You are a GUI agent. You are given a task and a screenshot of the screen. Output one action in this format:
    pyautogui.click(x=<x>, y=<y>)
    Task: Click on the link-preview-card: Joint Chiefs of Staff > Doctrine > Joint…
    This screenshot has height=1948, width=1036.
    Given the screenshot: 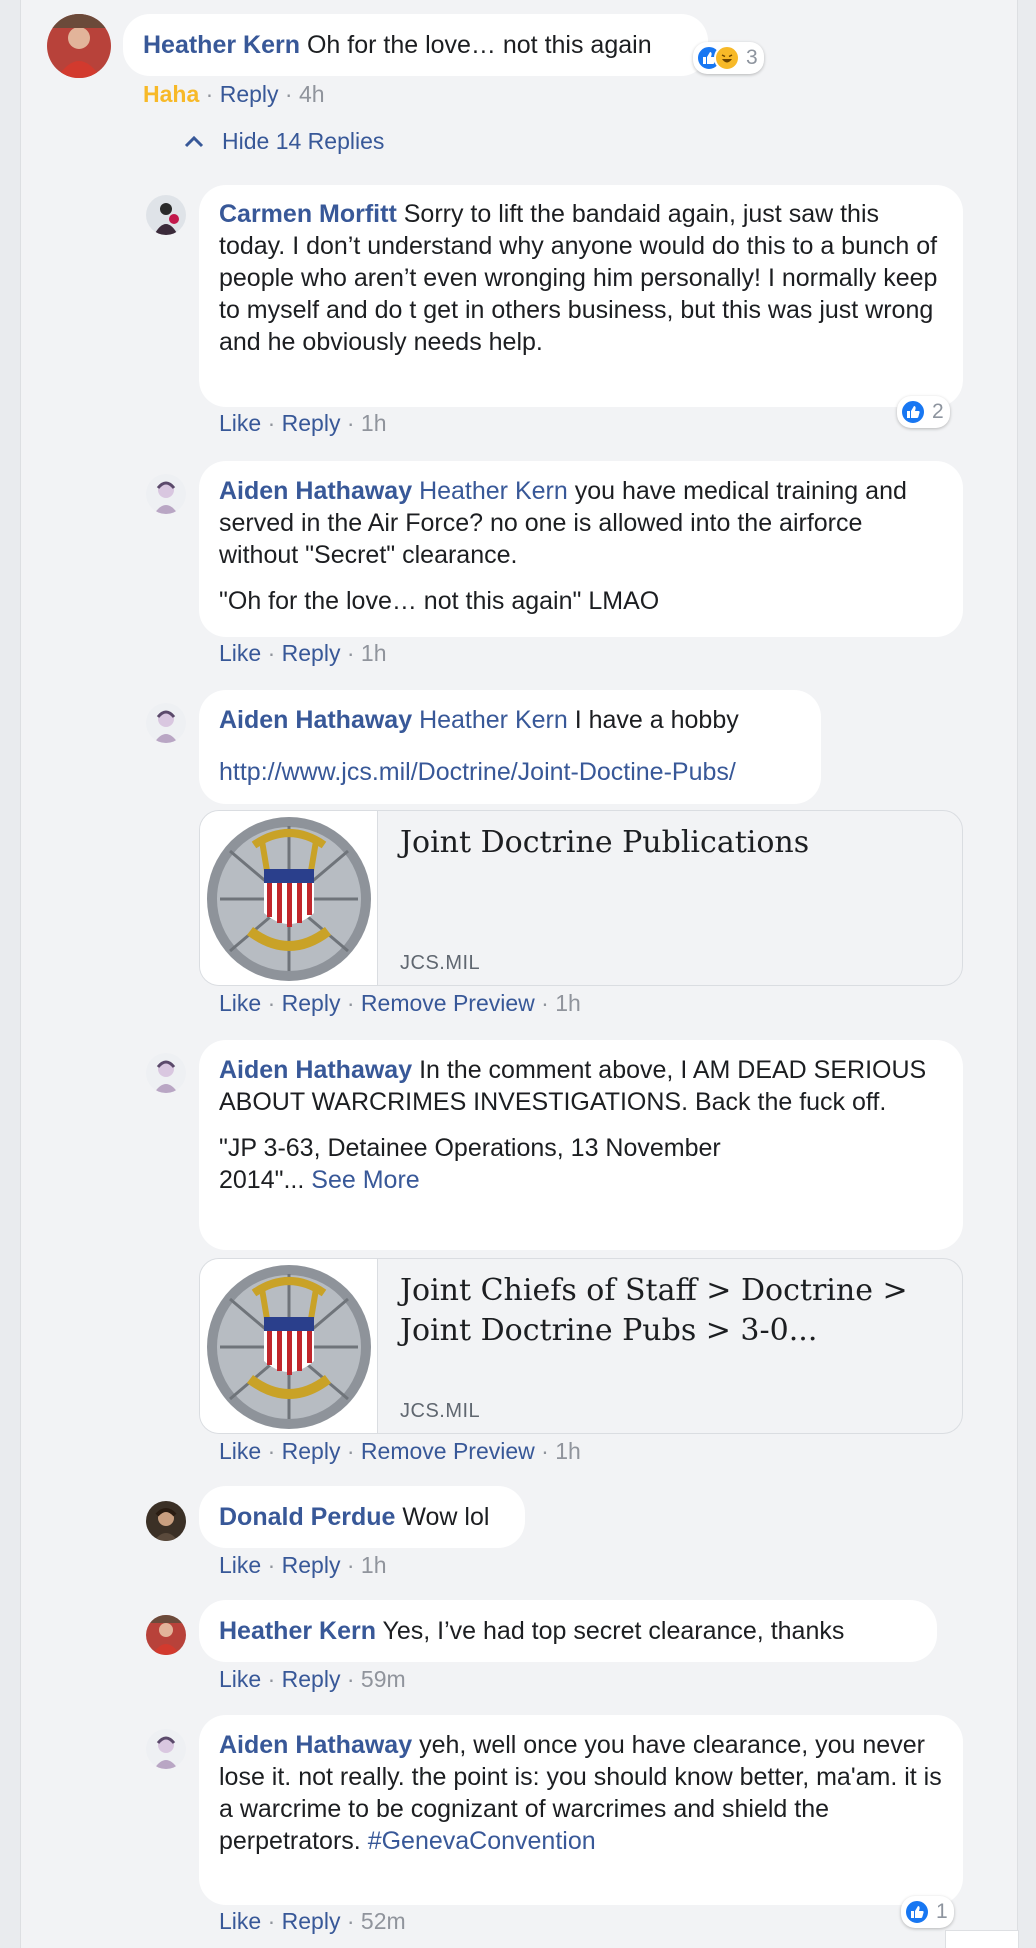 What is the action you would take?
    pyautogui.click(x=581, y=1346)
    